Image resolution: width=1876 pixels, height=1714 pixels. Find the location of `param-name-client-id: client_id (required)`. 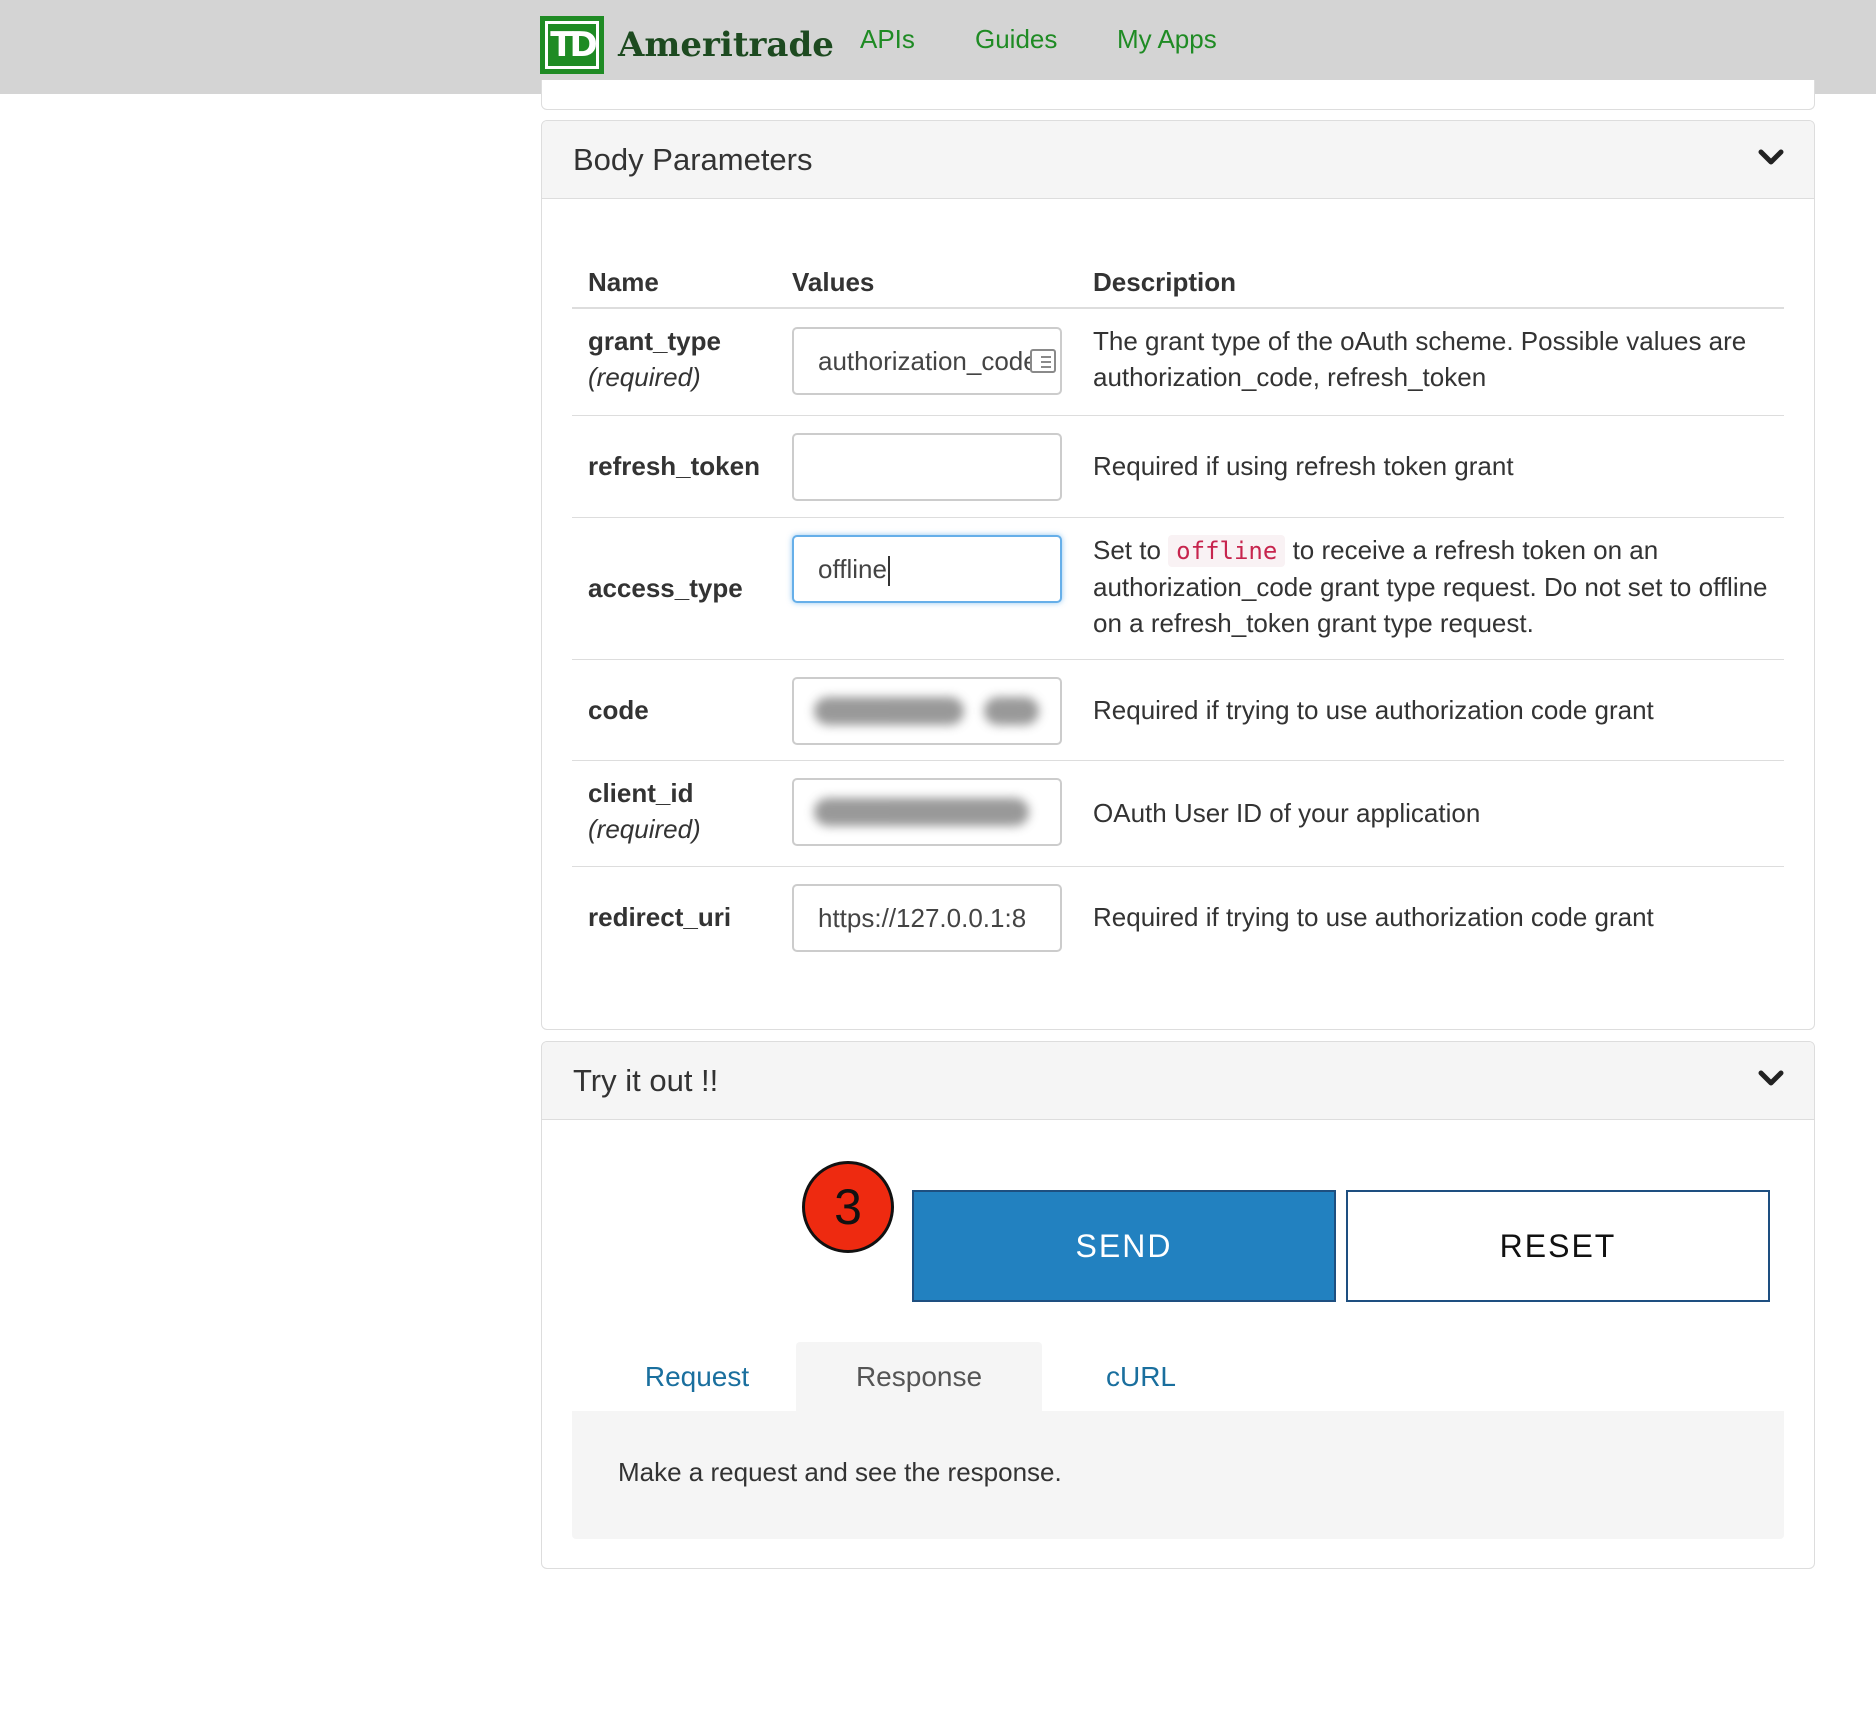

param-name-client-id: client_id (required) is located at coordinates (644, 811).